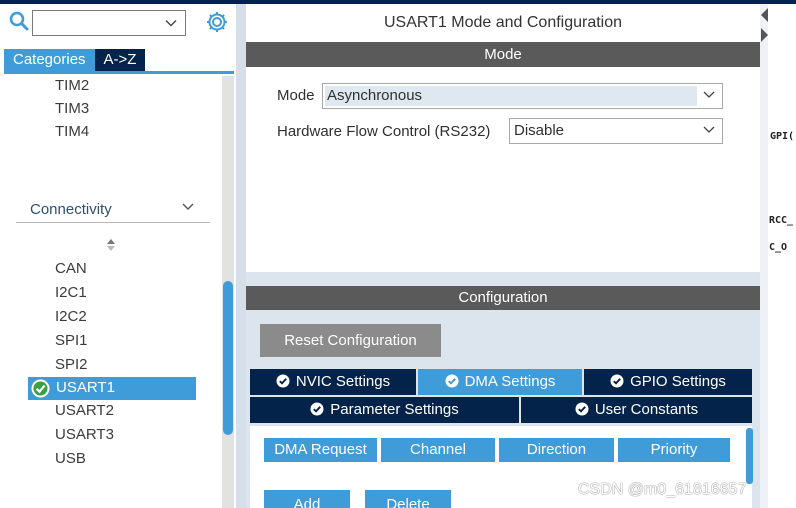  What do you see at coordinates (511, 96) in the screenshot?
I see `mode-select-value: Asynchronous` at bounding box center [511, 96].